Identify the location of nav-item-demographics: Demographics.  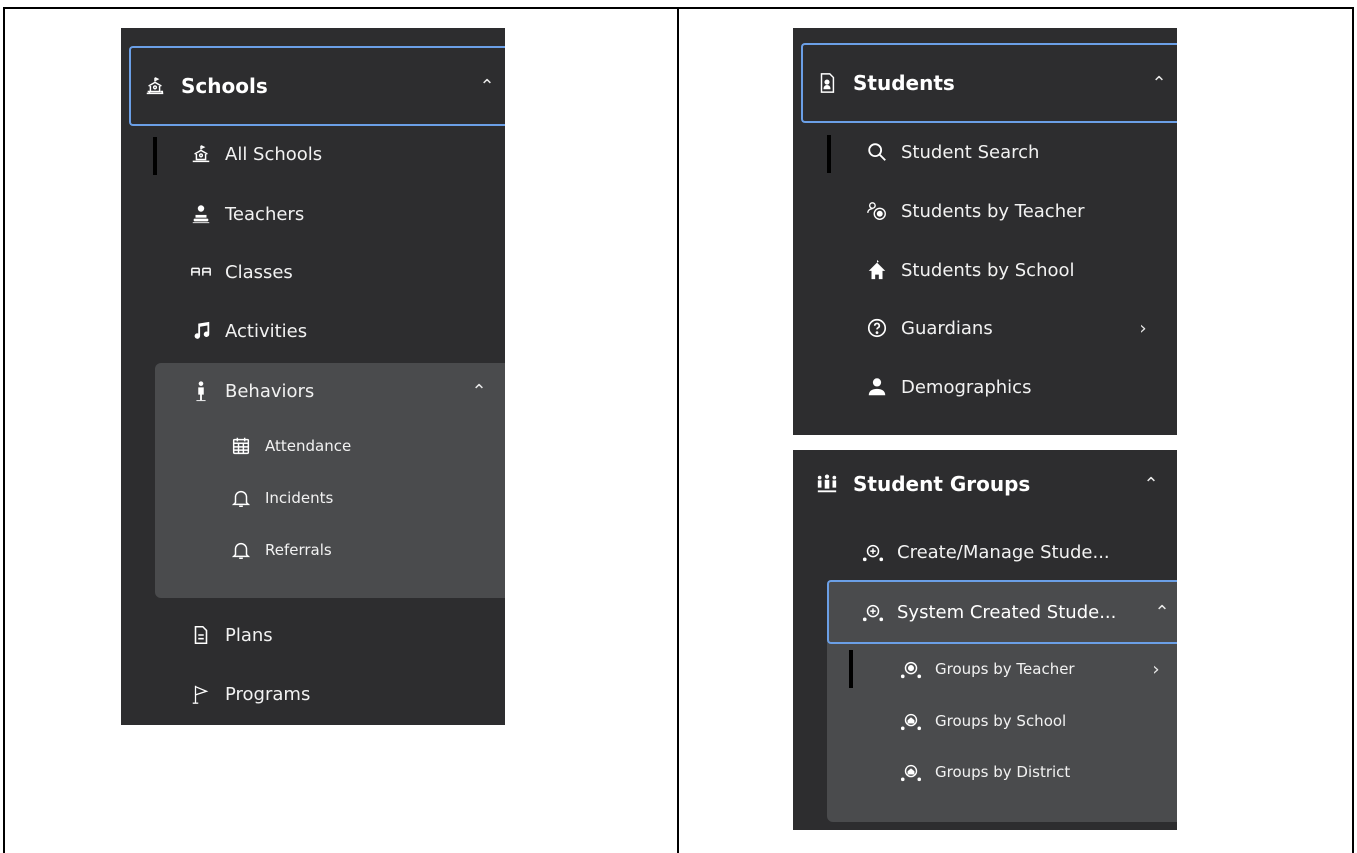
(948, 387).